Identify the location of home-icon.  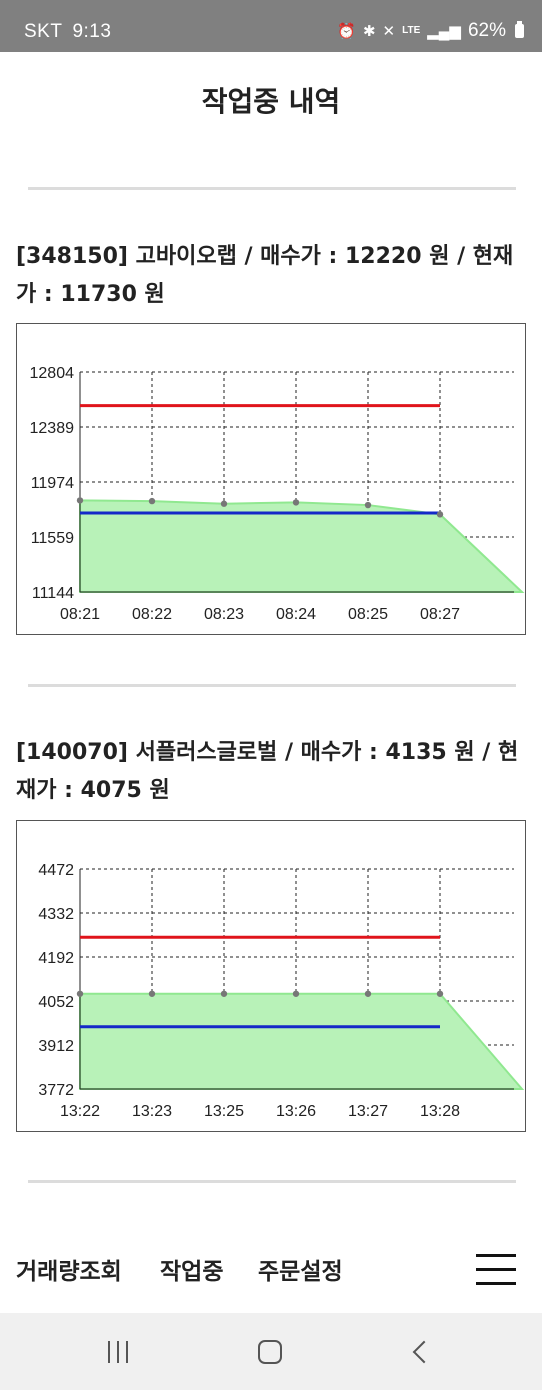
(270, 1351).